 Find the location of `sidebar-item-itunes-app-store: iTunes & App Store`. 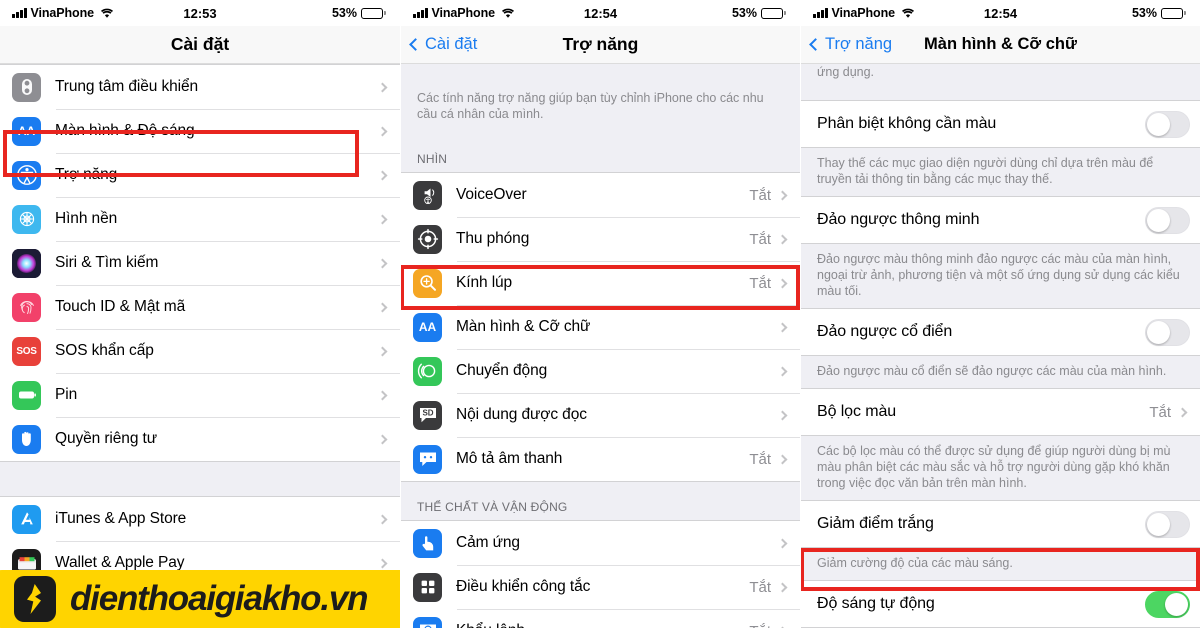

sidebar-item-itunes-app-store: iTunes & App Store is located at coordinates (200, 519).